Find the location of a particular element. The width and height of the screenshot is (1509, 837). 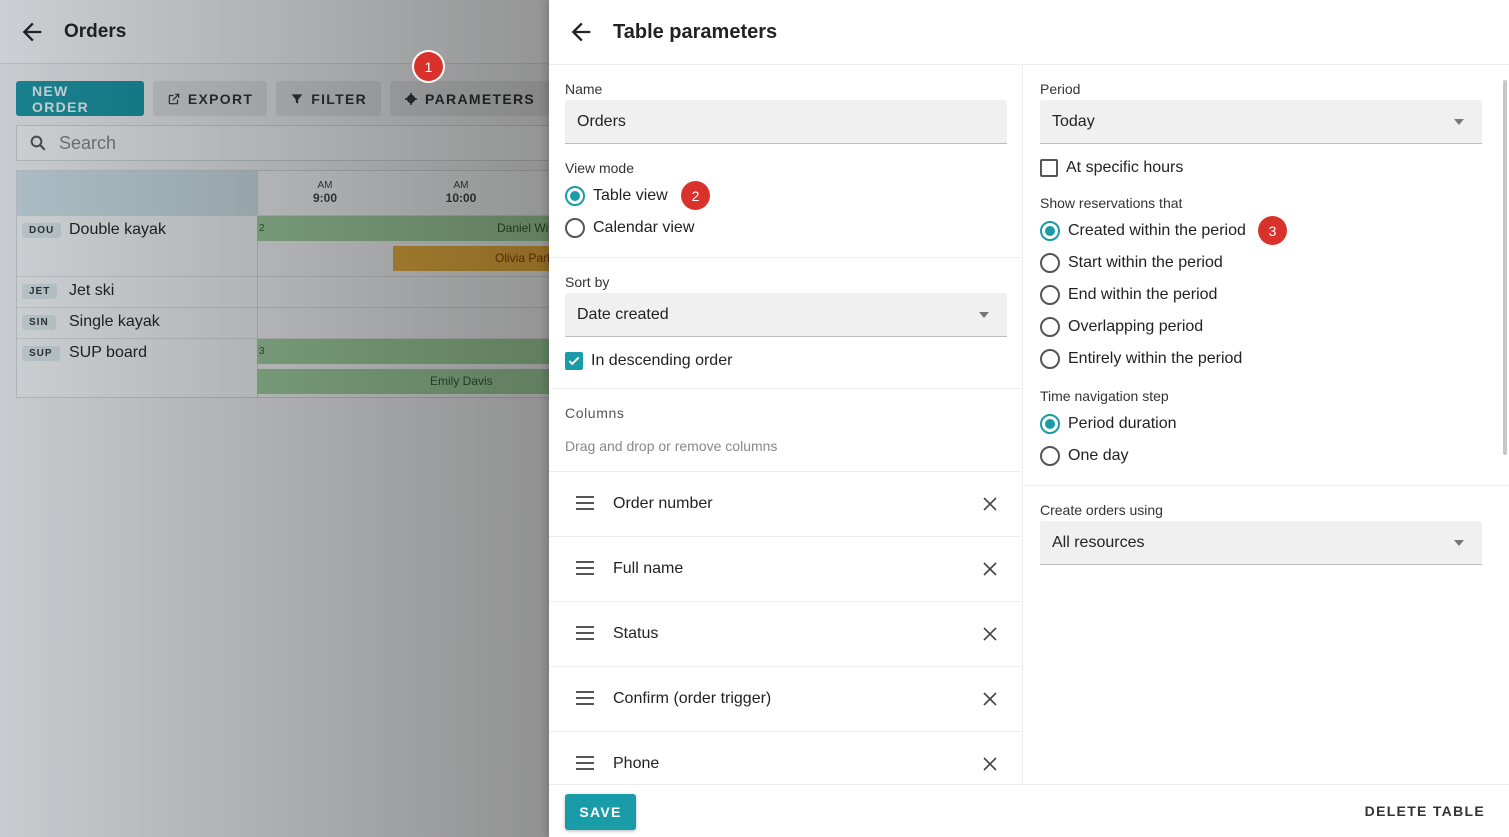

period-select: Today is located at coordinates (1261, 122).